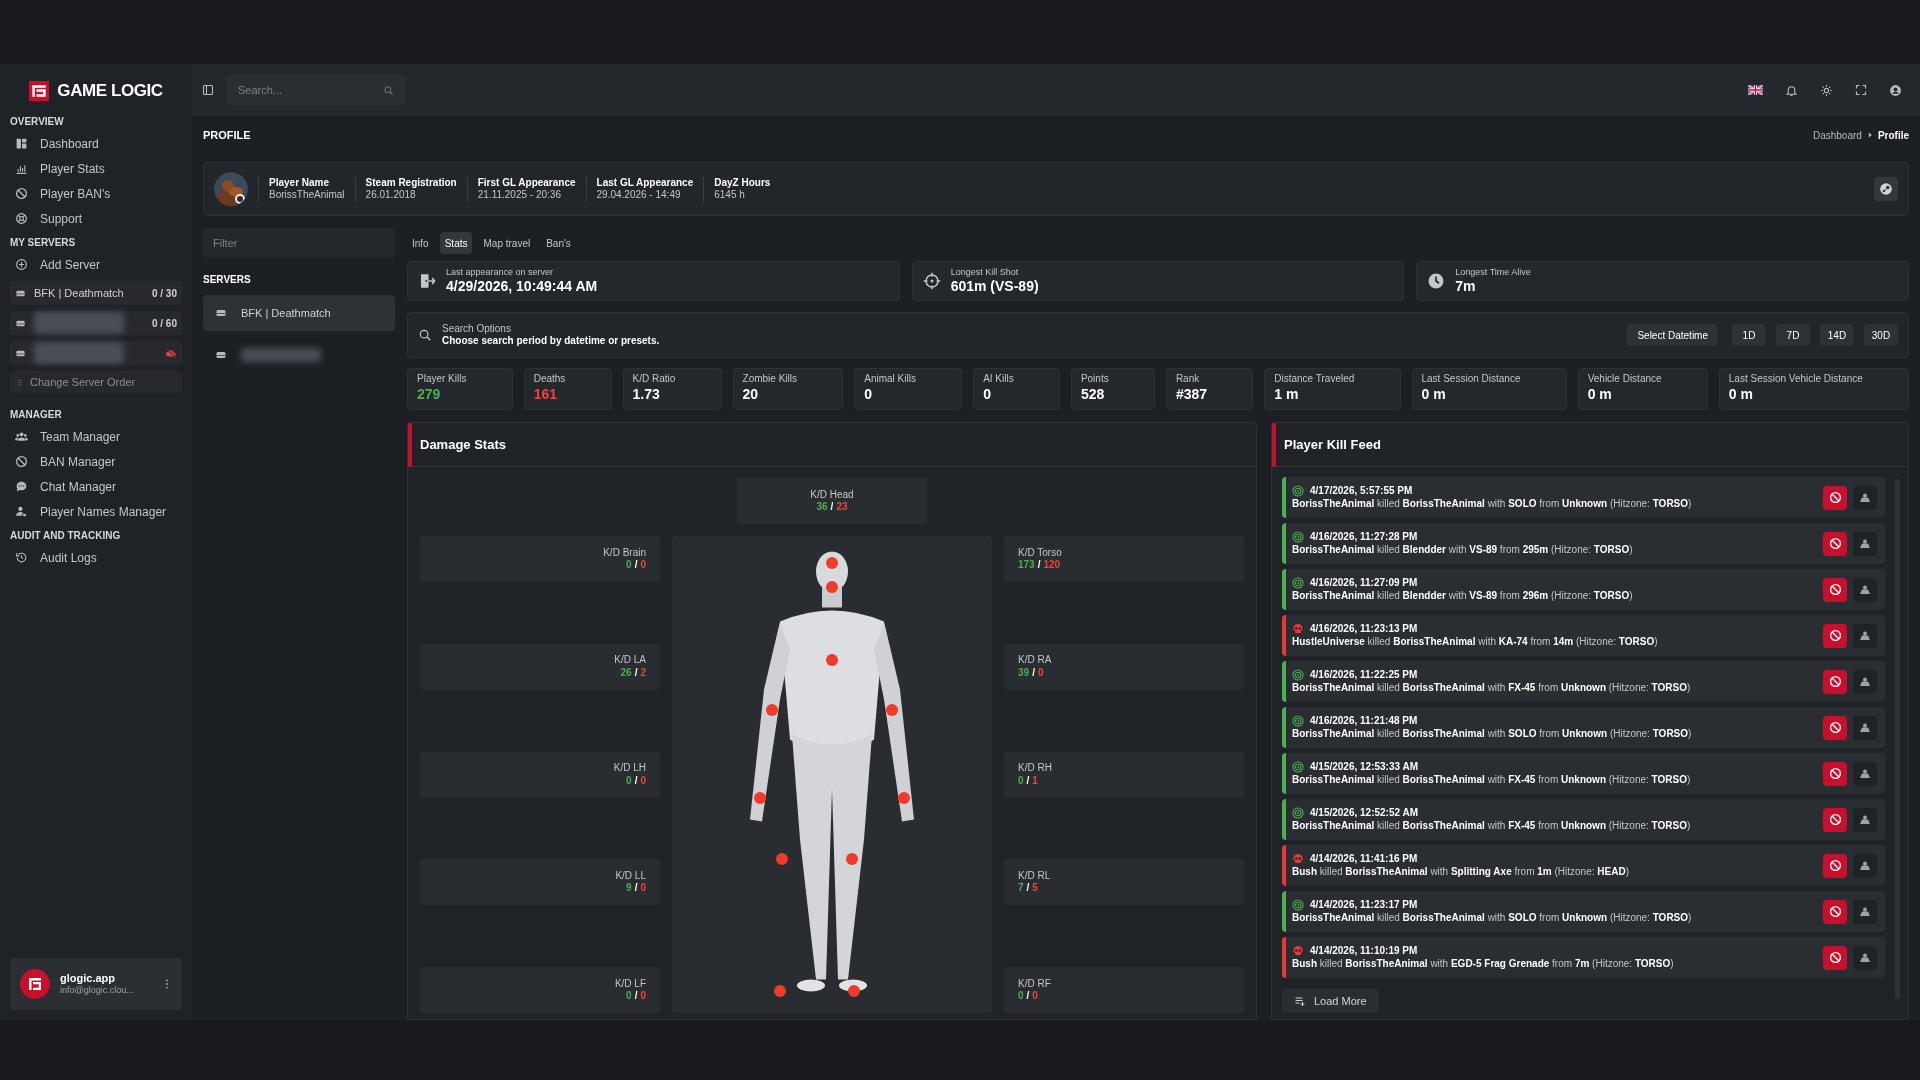 The height and width of the screenshot is (1080, 1920). Describe the element at coordinates (1298, 721) in the screenshot. I see `target-icon` at that location.